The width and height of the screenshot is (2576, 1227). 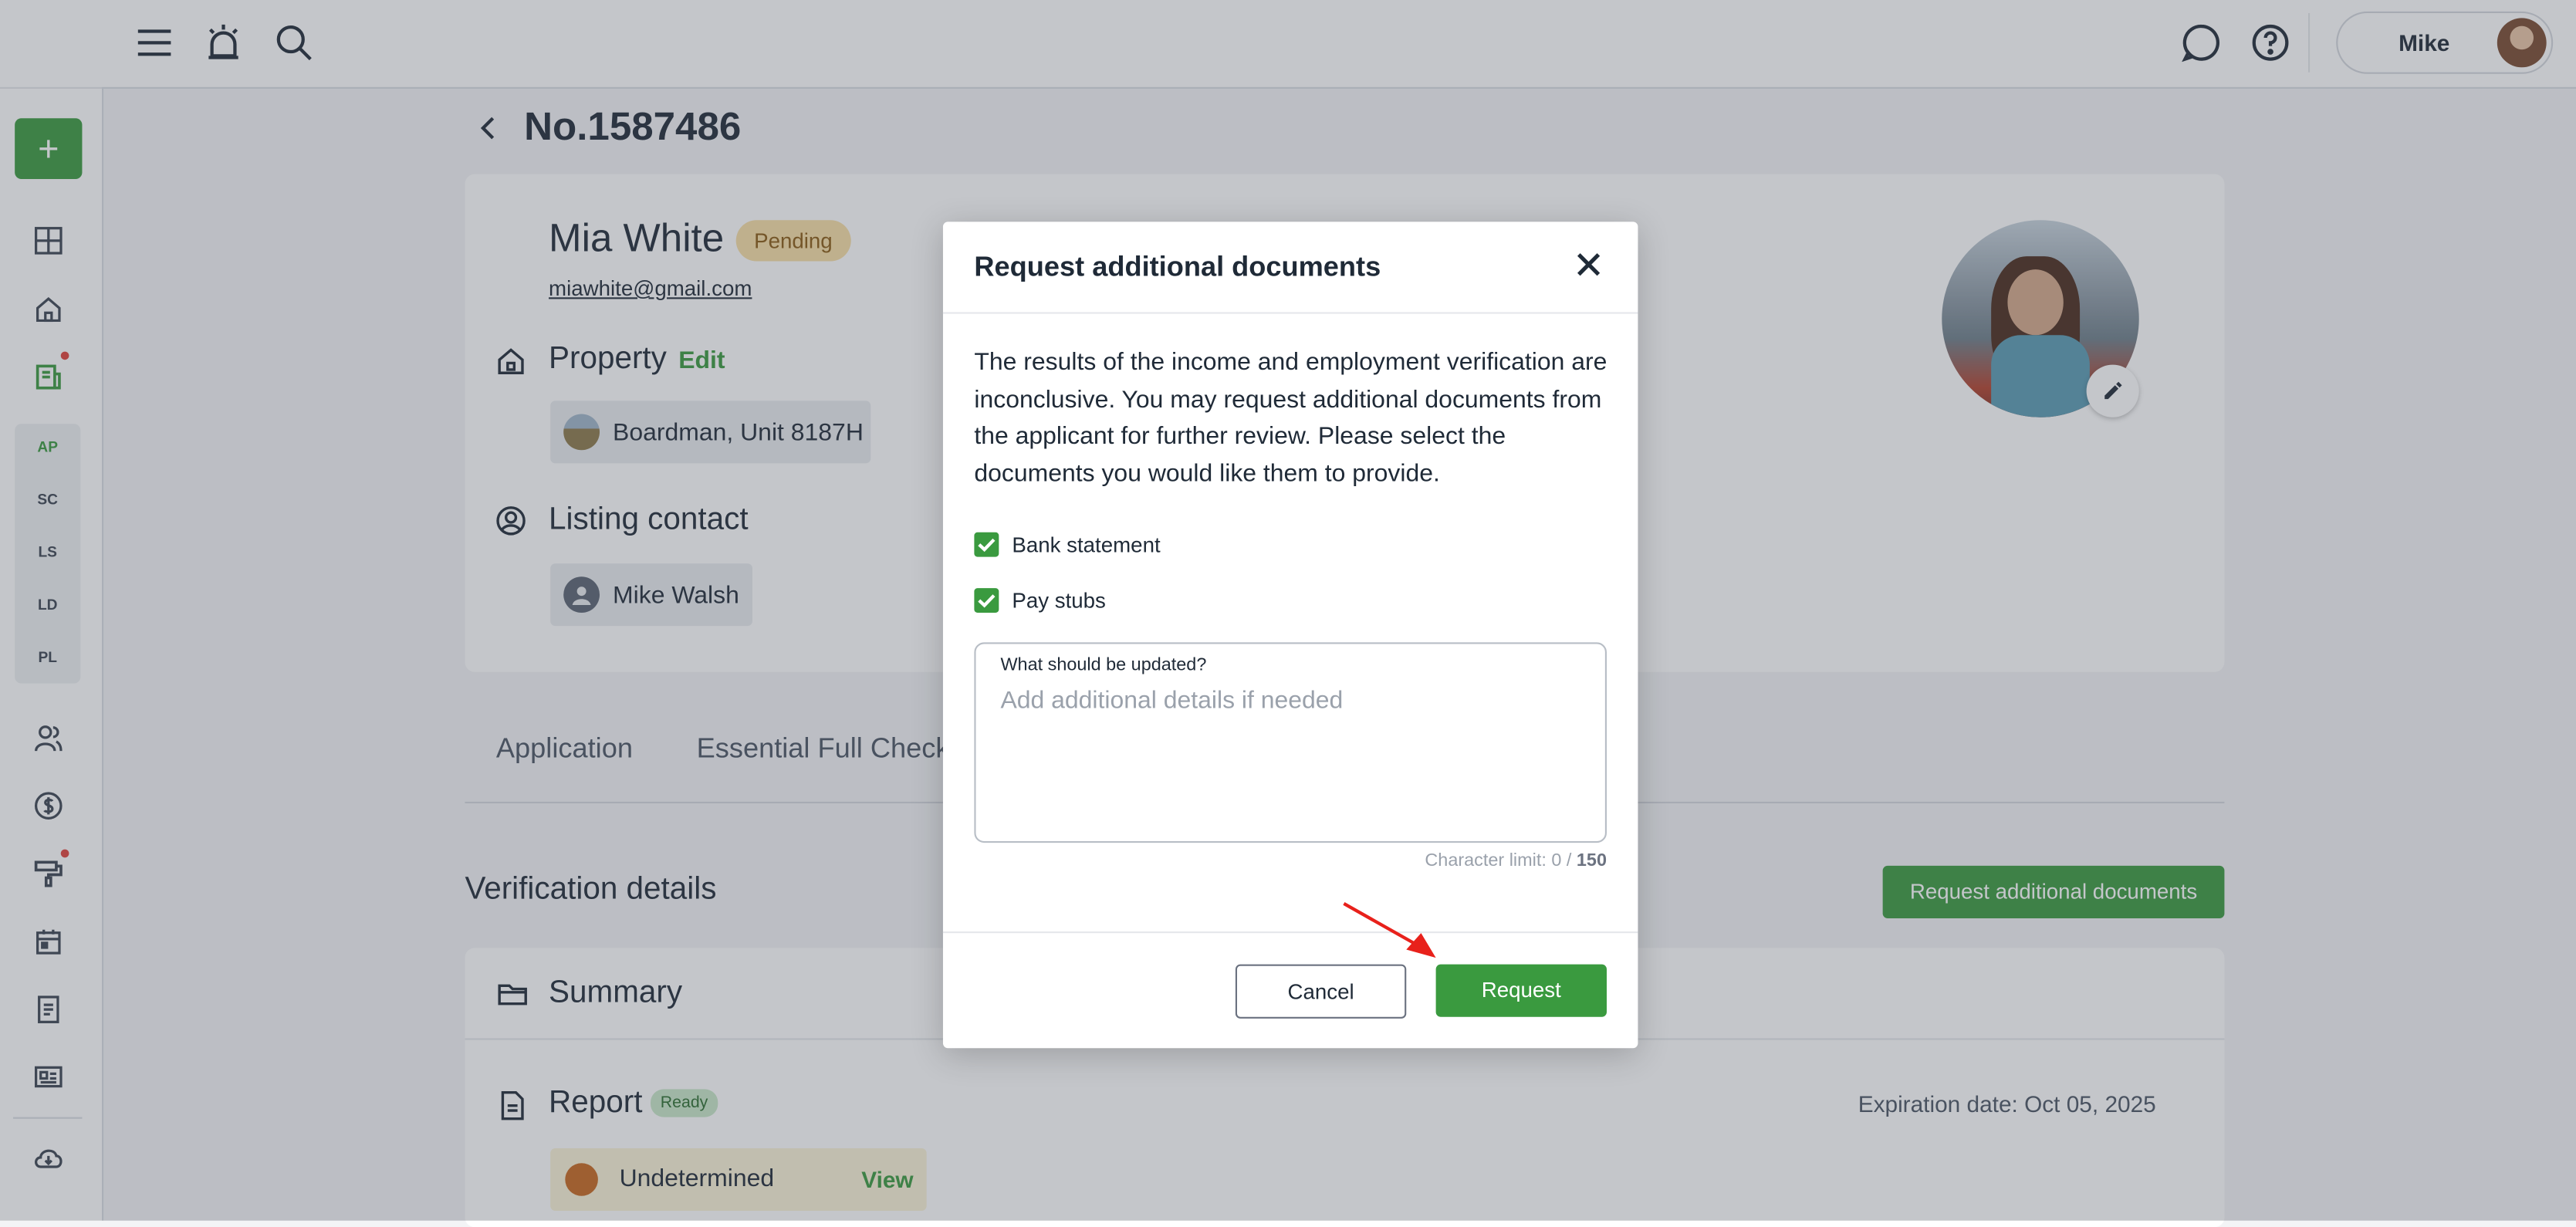 I want to click on annotation-arrow-icon, so click(x=1389, y=930).